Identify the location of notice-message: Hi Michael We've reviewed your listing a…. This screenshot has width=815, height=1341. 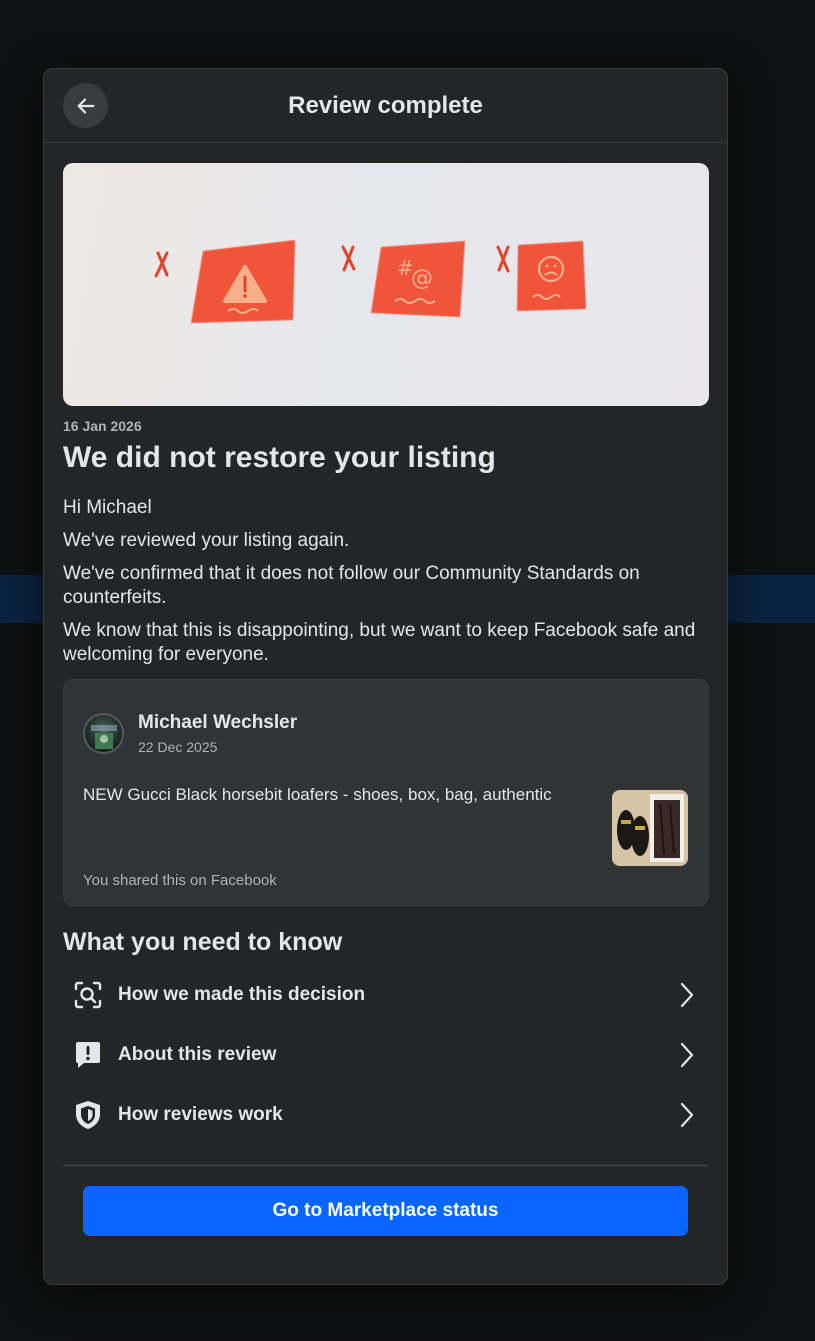
(385, 581).